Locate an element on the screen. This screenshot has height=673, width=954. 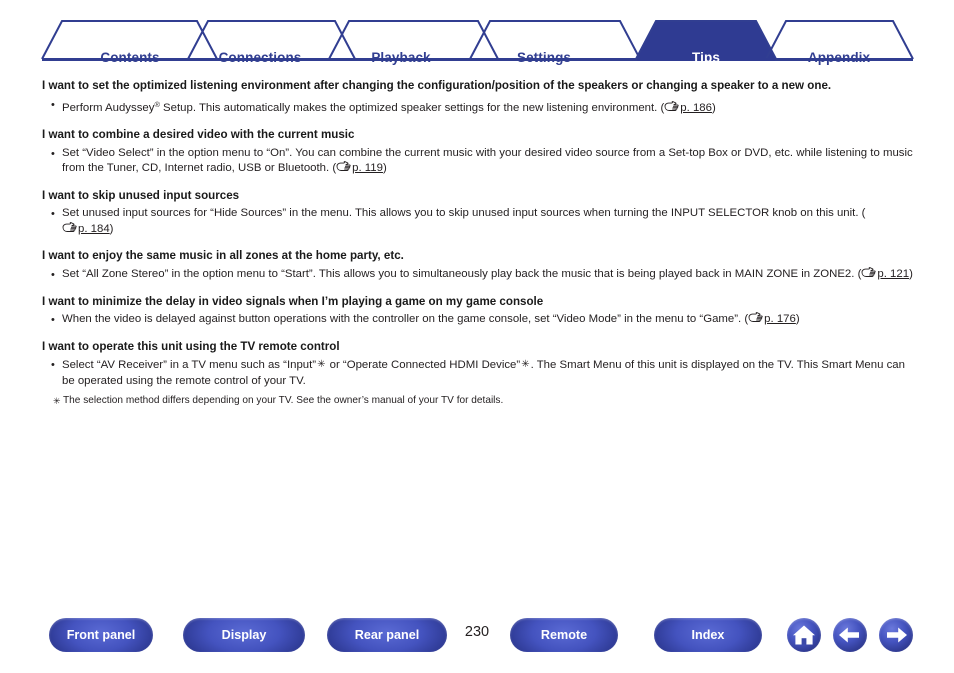
page-reference-number: p. 119 is located at coordinates (367, 168).